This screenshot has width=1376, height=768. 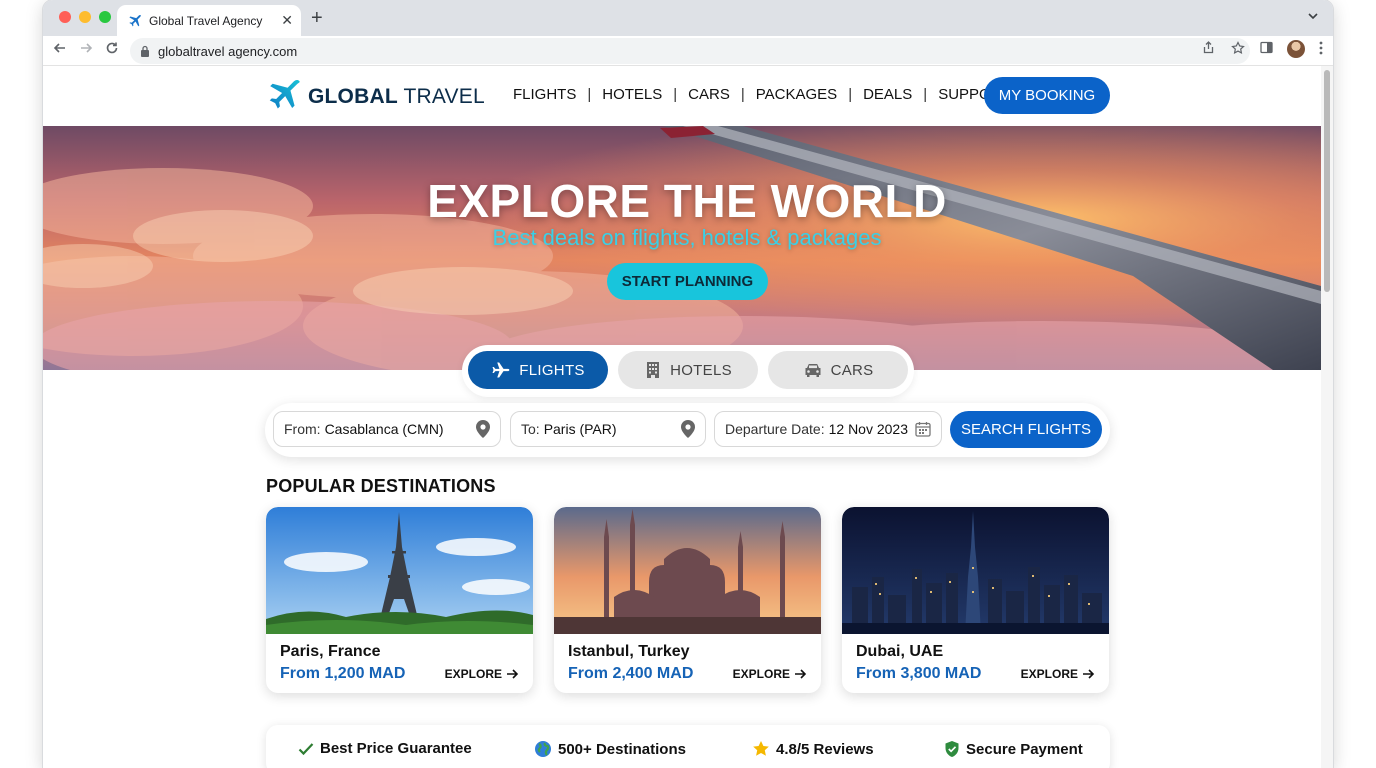 What do you see at coordinates (622, 749) in the screenshot?
I see `feature-label: 500+ Destinations` at bounding box center [622, 749].